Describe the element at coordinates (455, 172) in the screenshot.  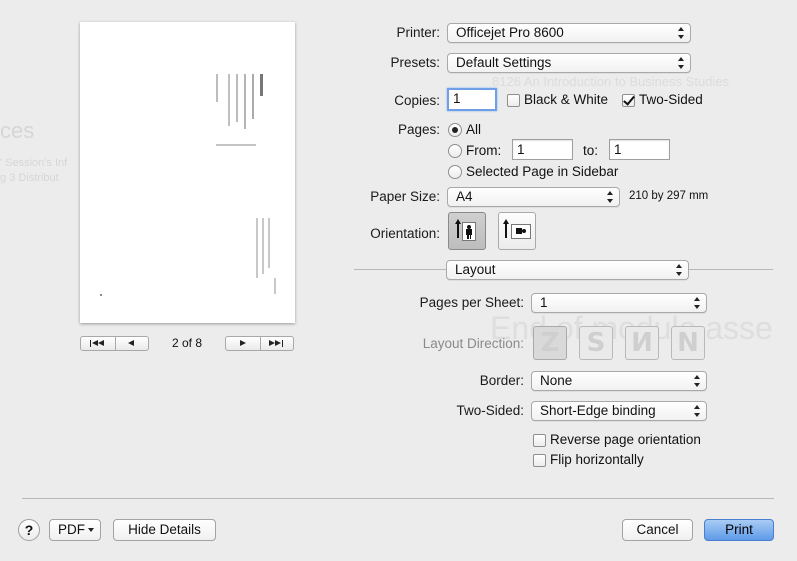
I see `pages-sidebar-radio` at that location.